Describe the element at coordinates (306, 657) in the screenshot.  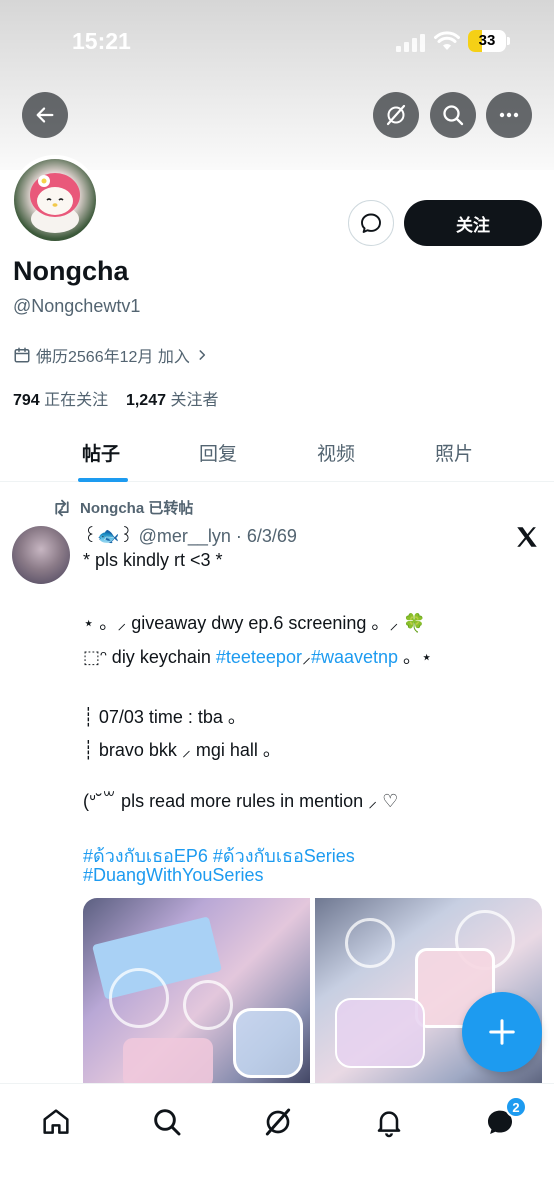
I see `post-text-segment: ⸝` at that location.